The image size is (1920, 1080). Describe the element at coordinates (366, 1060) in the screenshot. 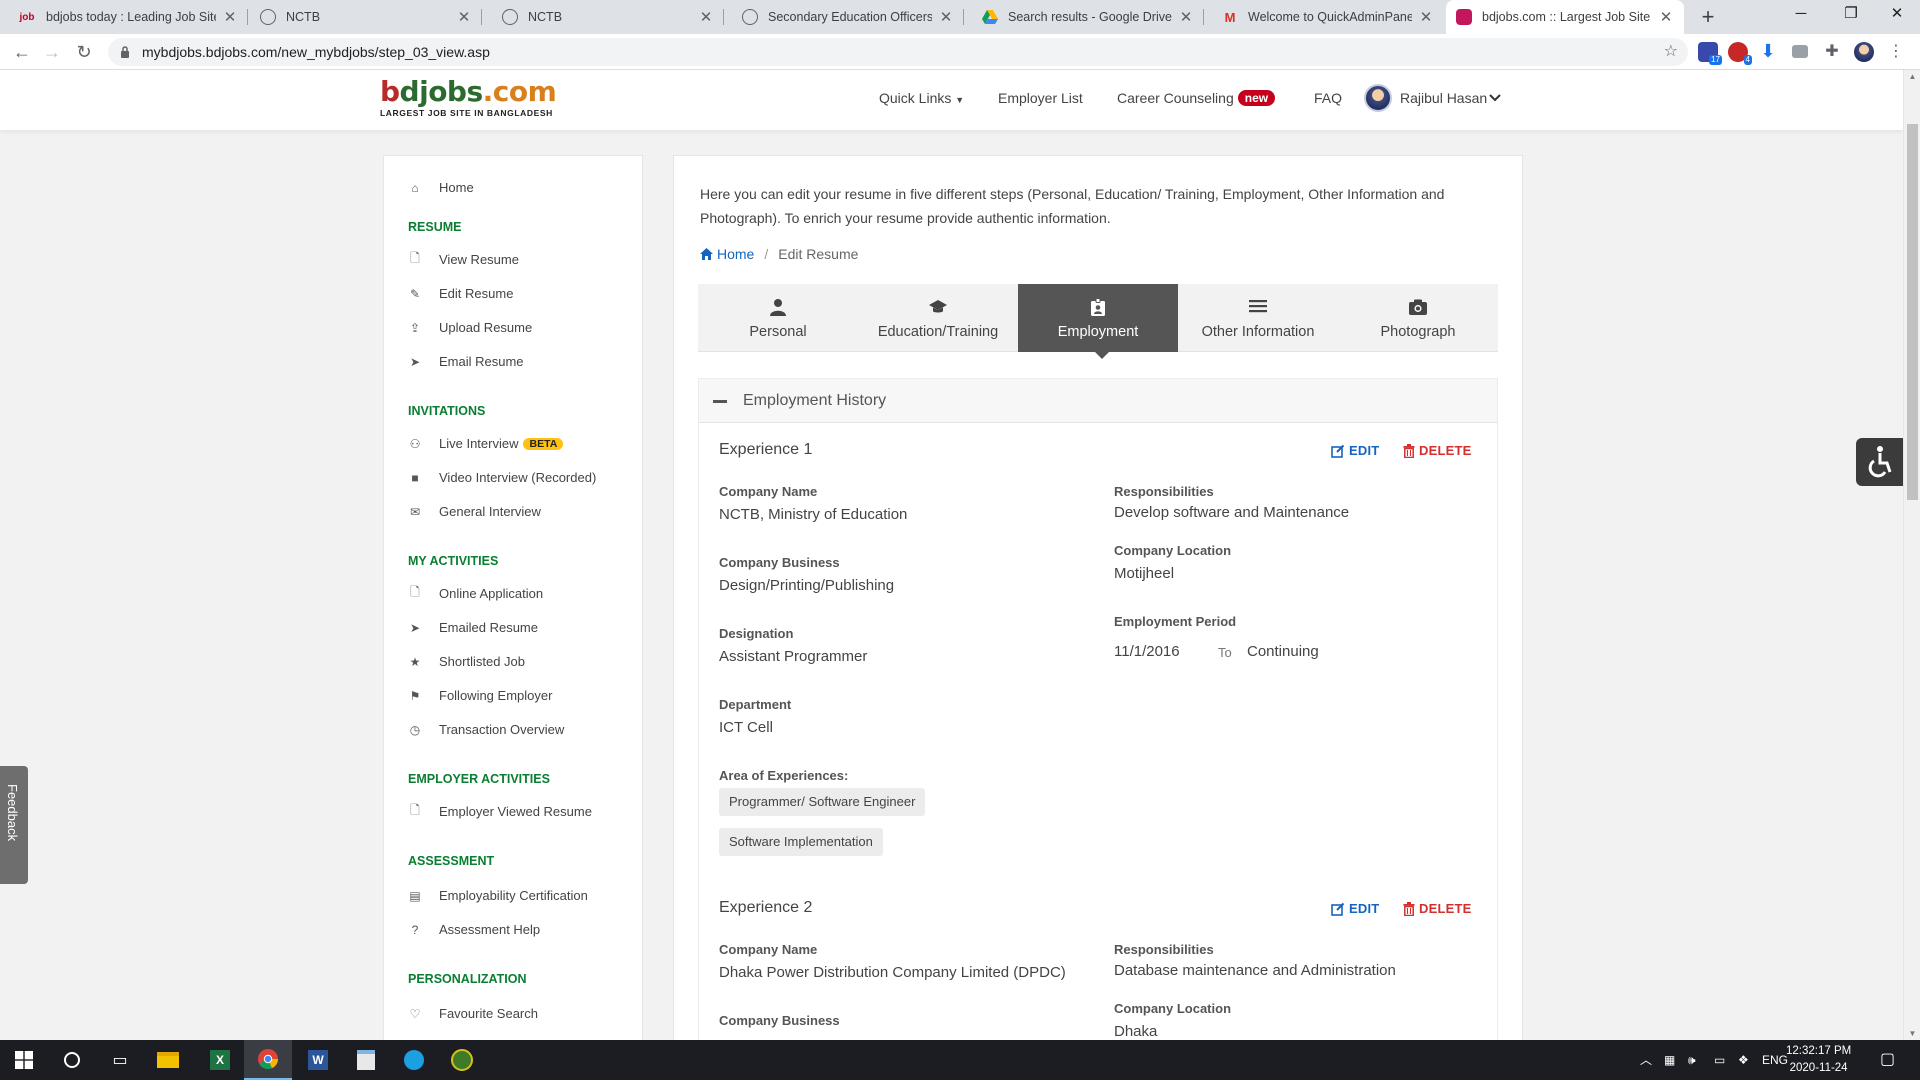

I see `notepad-button` at that location.